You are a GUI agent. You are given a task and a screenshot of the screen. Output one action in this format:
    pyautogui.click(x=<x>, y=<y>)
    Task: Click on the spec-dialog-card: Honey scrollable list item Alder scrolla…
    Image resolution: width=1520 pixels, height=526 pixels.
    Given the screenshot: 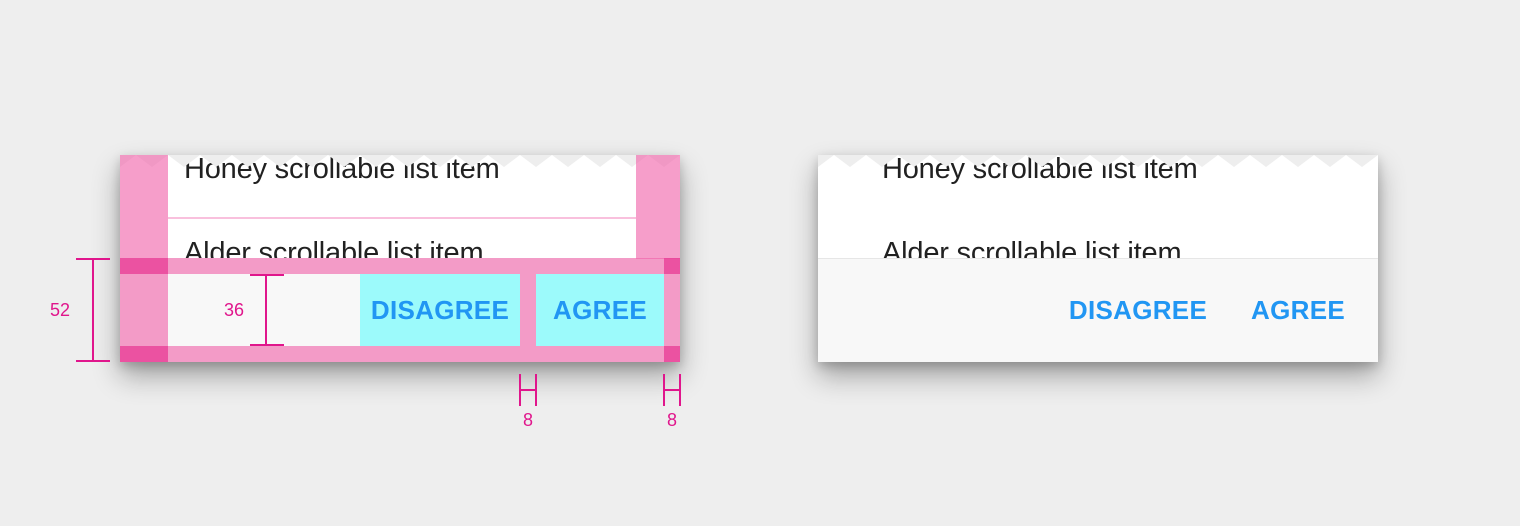 What is the action you would take?
    pyautogui.click(x=400, y=258)
    